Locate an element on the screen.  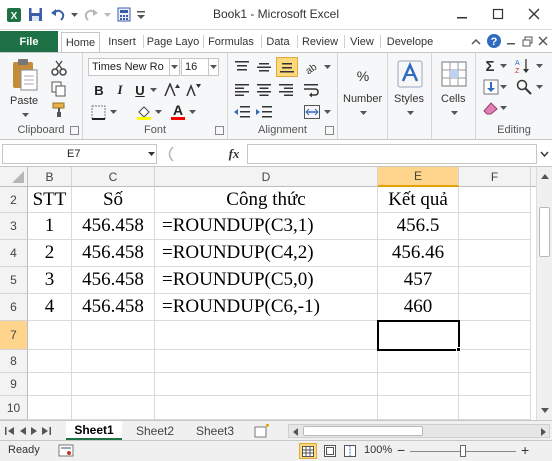
underline-button: U is located at coordinates (140, 90).